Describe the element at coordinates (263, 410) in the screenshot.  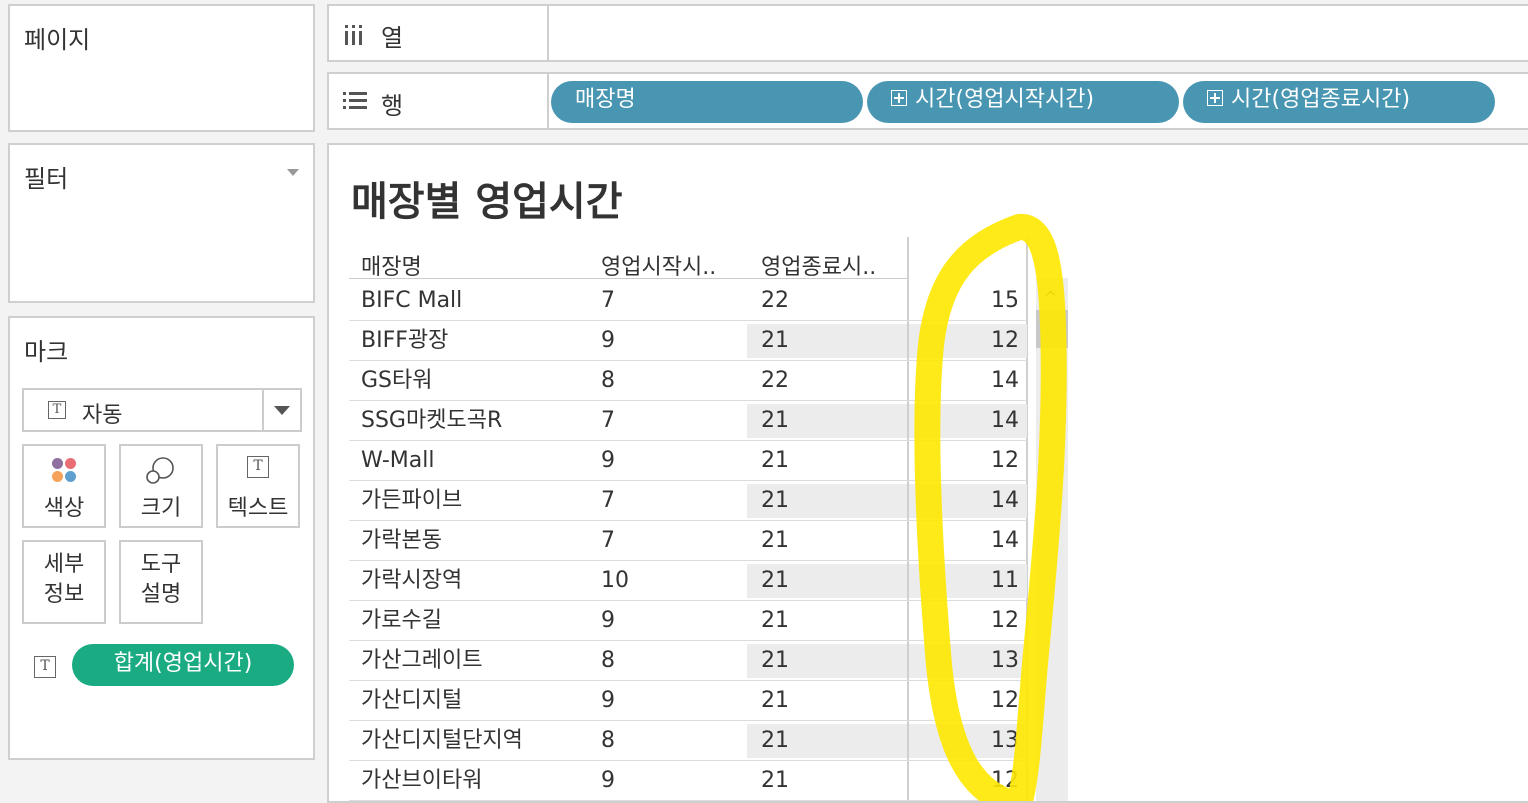
I see `dropdown-divider` at that location.